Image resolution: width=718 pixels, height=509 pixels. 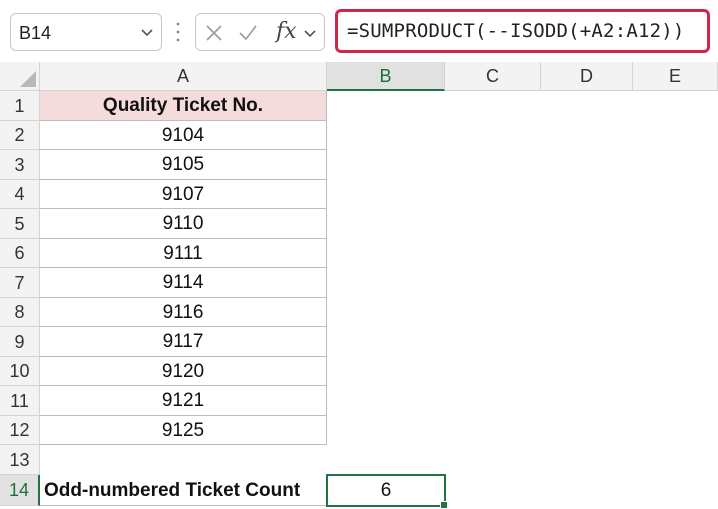 What do you see at coordinates (183, 283) in the screenshot?
I see `cell-a7: 9114` at bounding box center [183, 283].